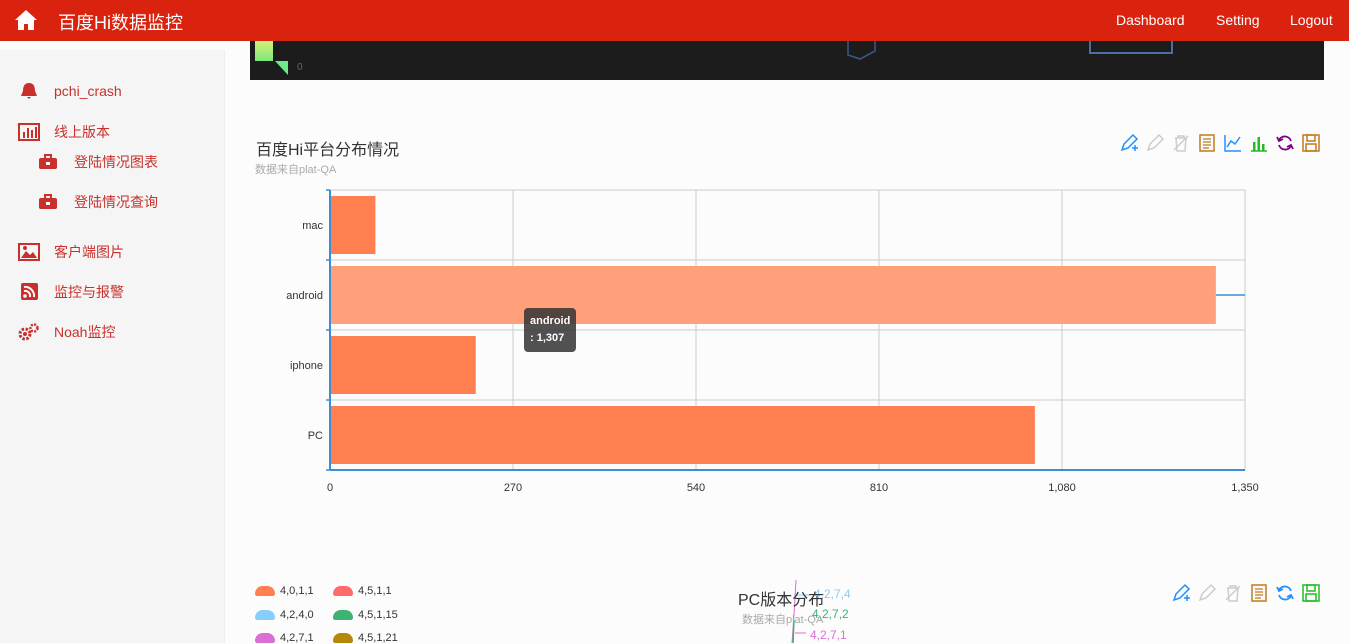 This screenshot has height=644, width=1349. I want to click on sidebar-item-label: 客户端图片, so click(89, 252).